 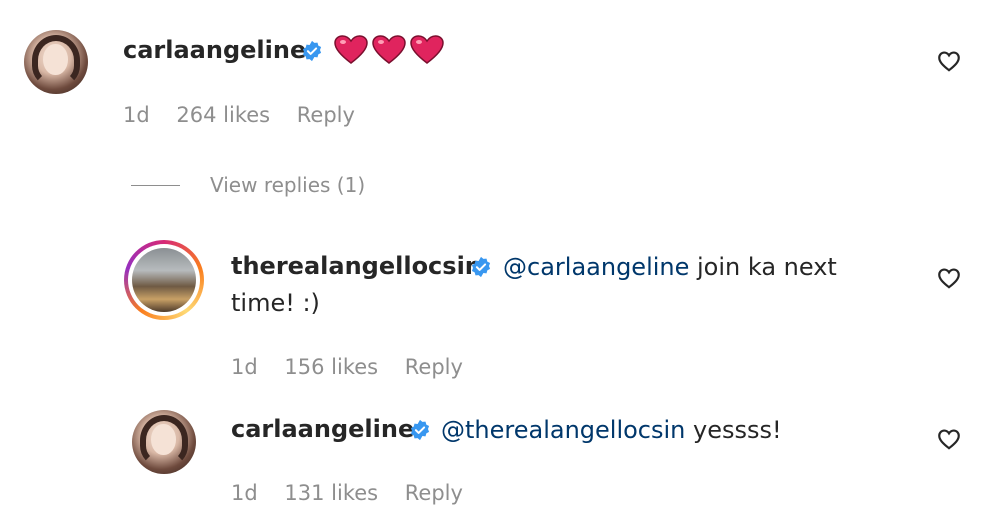 What do you see at coordinates (155, 185) in the screenshot?
I see `view-replies-divider` at bounding box center [155, 185].